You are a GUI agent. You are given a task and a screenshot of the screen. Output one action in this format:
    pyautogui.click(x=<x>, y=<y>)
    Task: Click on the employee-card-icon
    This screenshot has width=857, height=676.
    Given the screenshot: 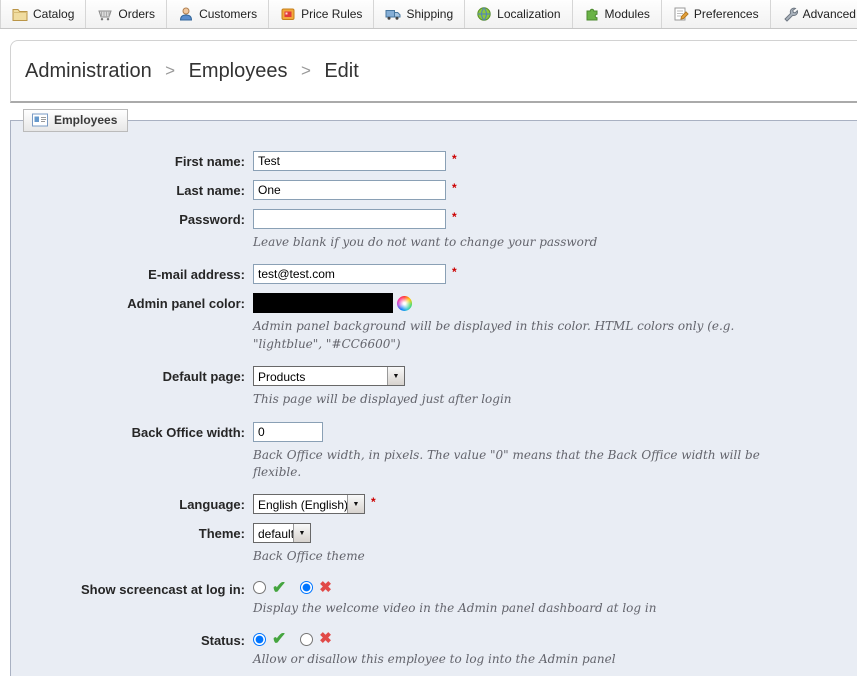 What is the action you would take?
    pyautogui.click(x=40, y=120)
    